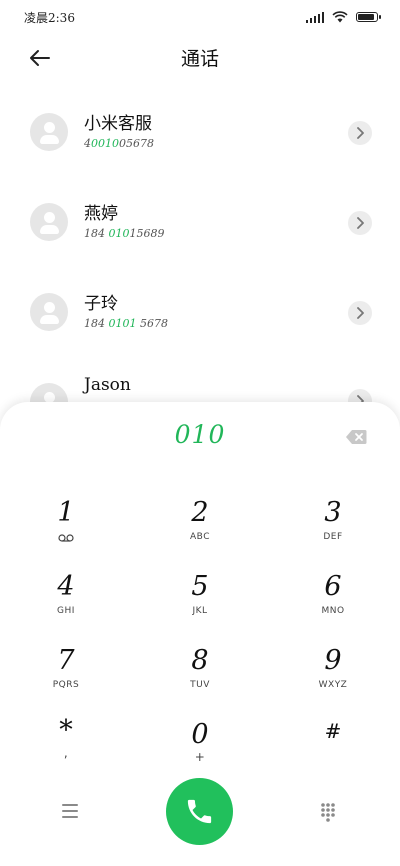 The image size is (400, 866). What do you see at coordinates (333, 746) in the screenshot?
I see `key-hash: #` at bounding box center [333, 746].